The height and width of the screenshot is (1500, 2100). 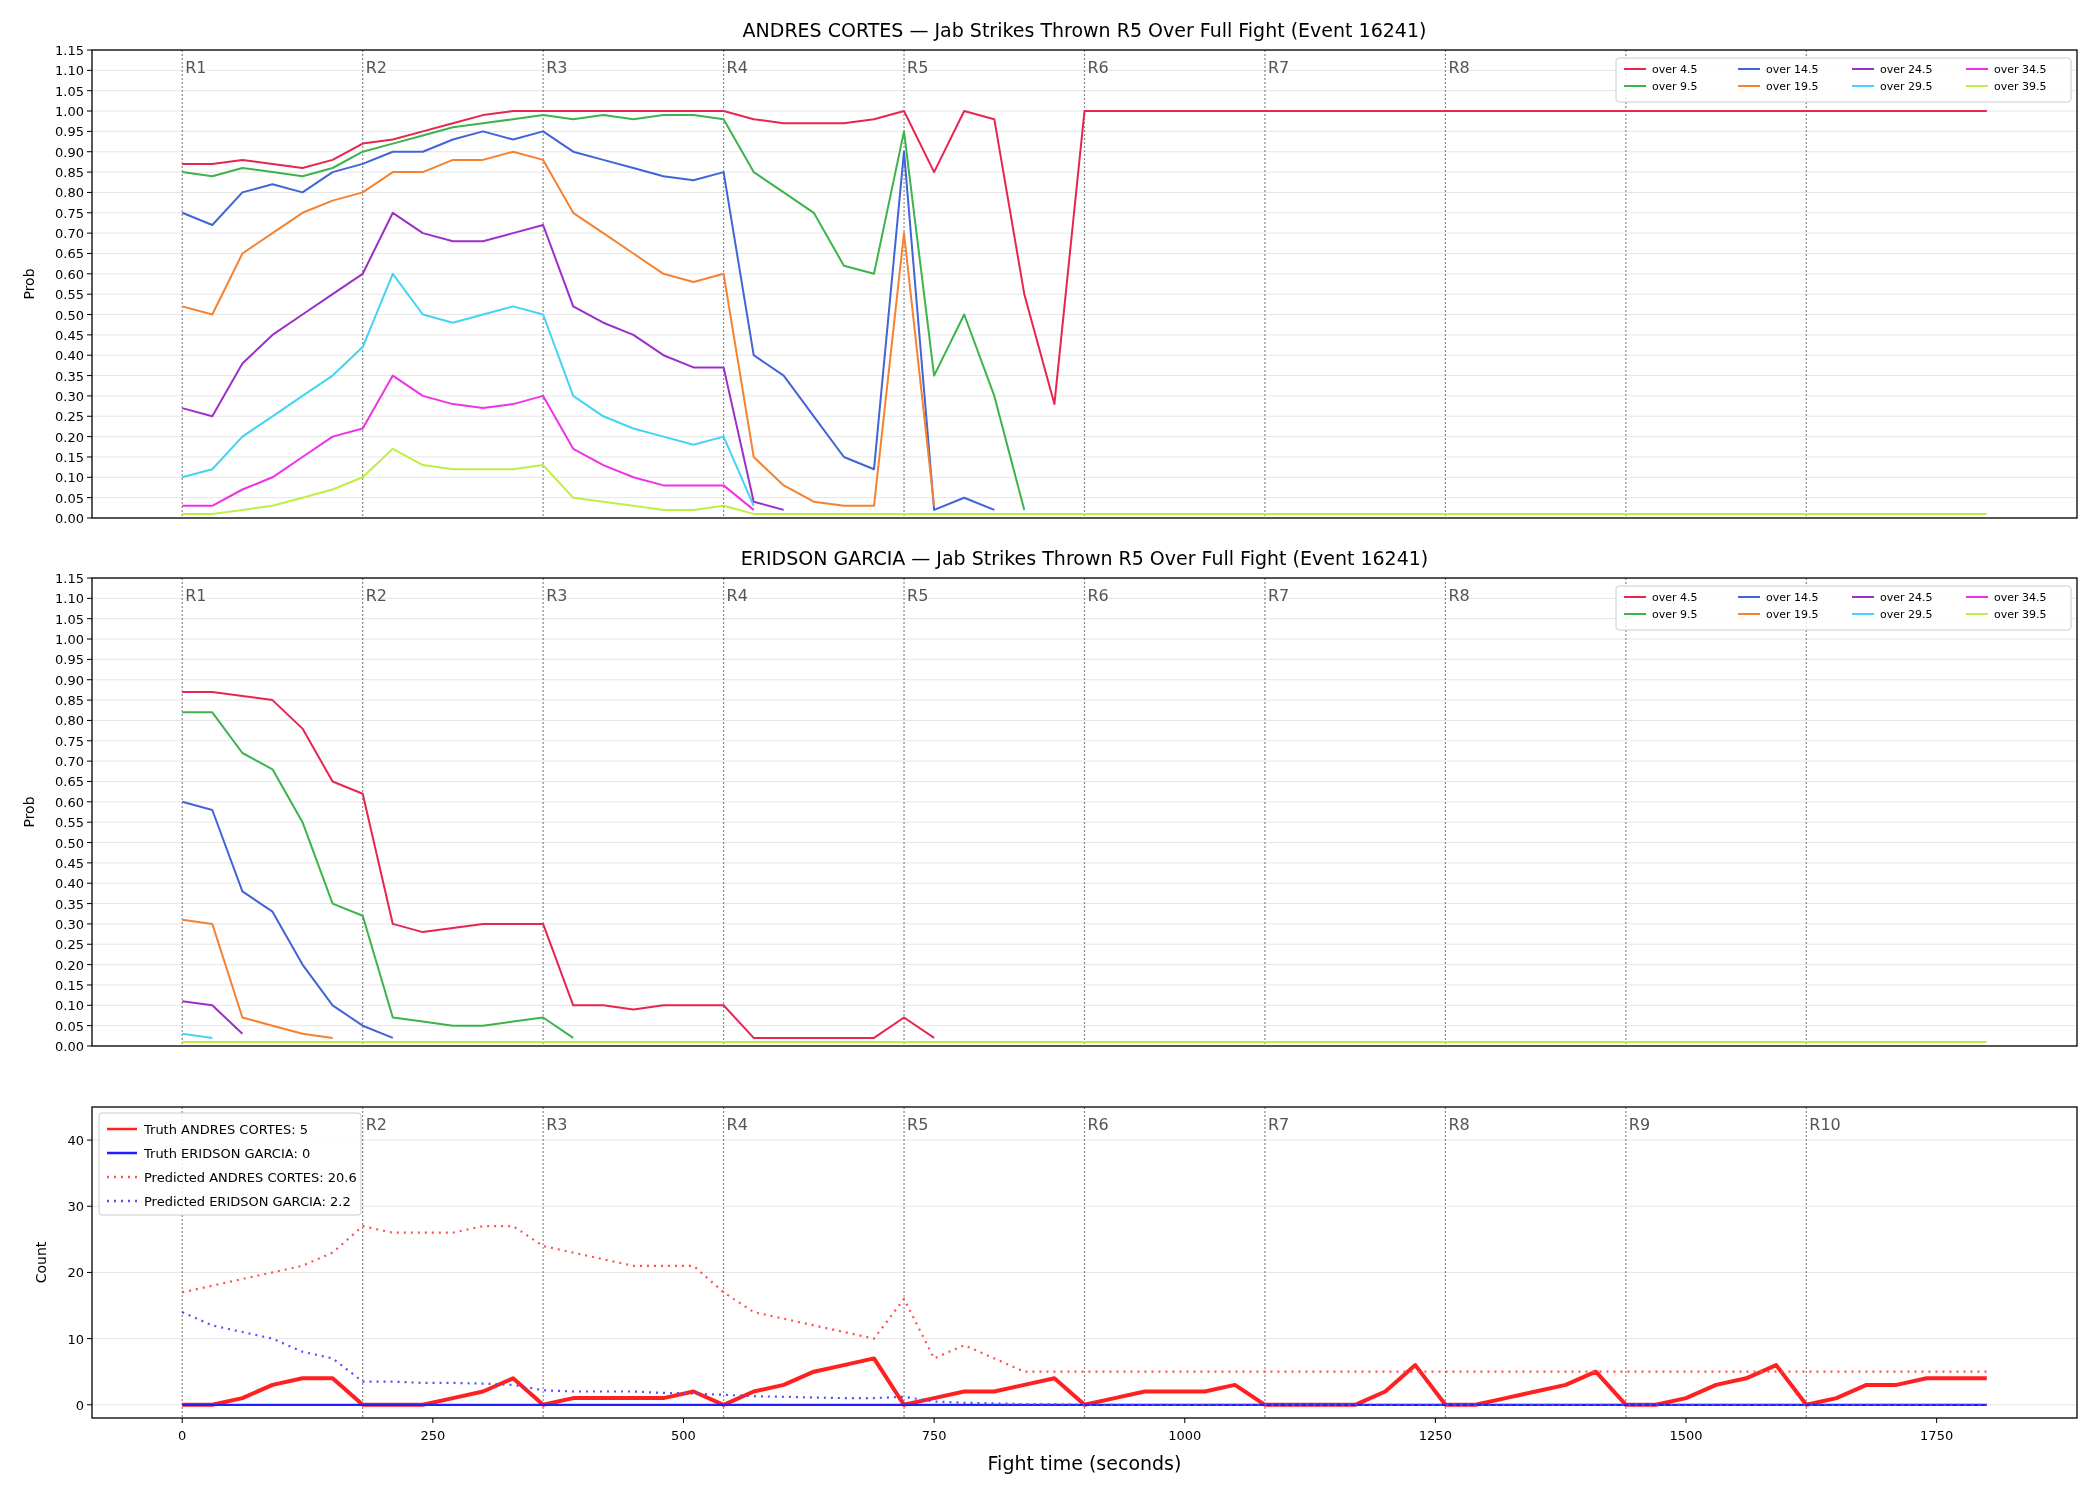 I want to click on round-label: R10, so click(x=1825, y=1124).